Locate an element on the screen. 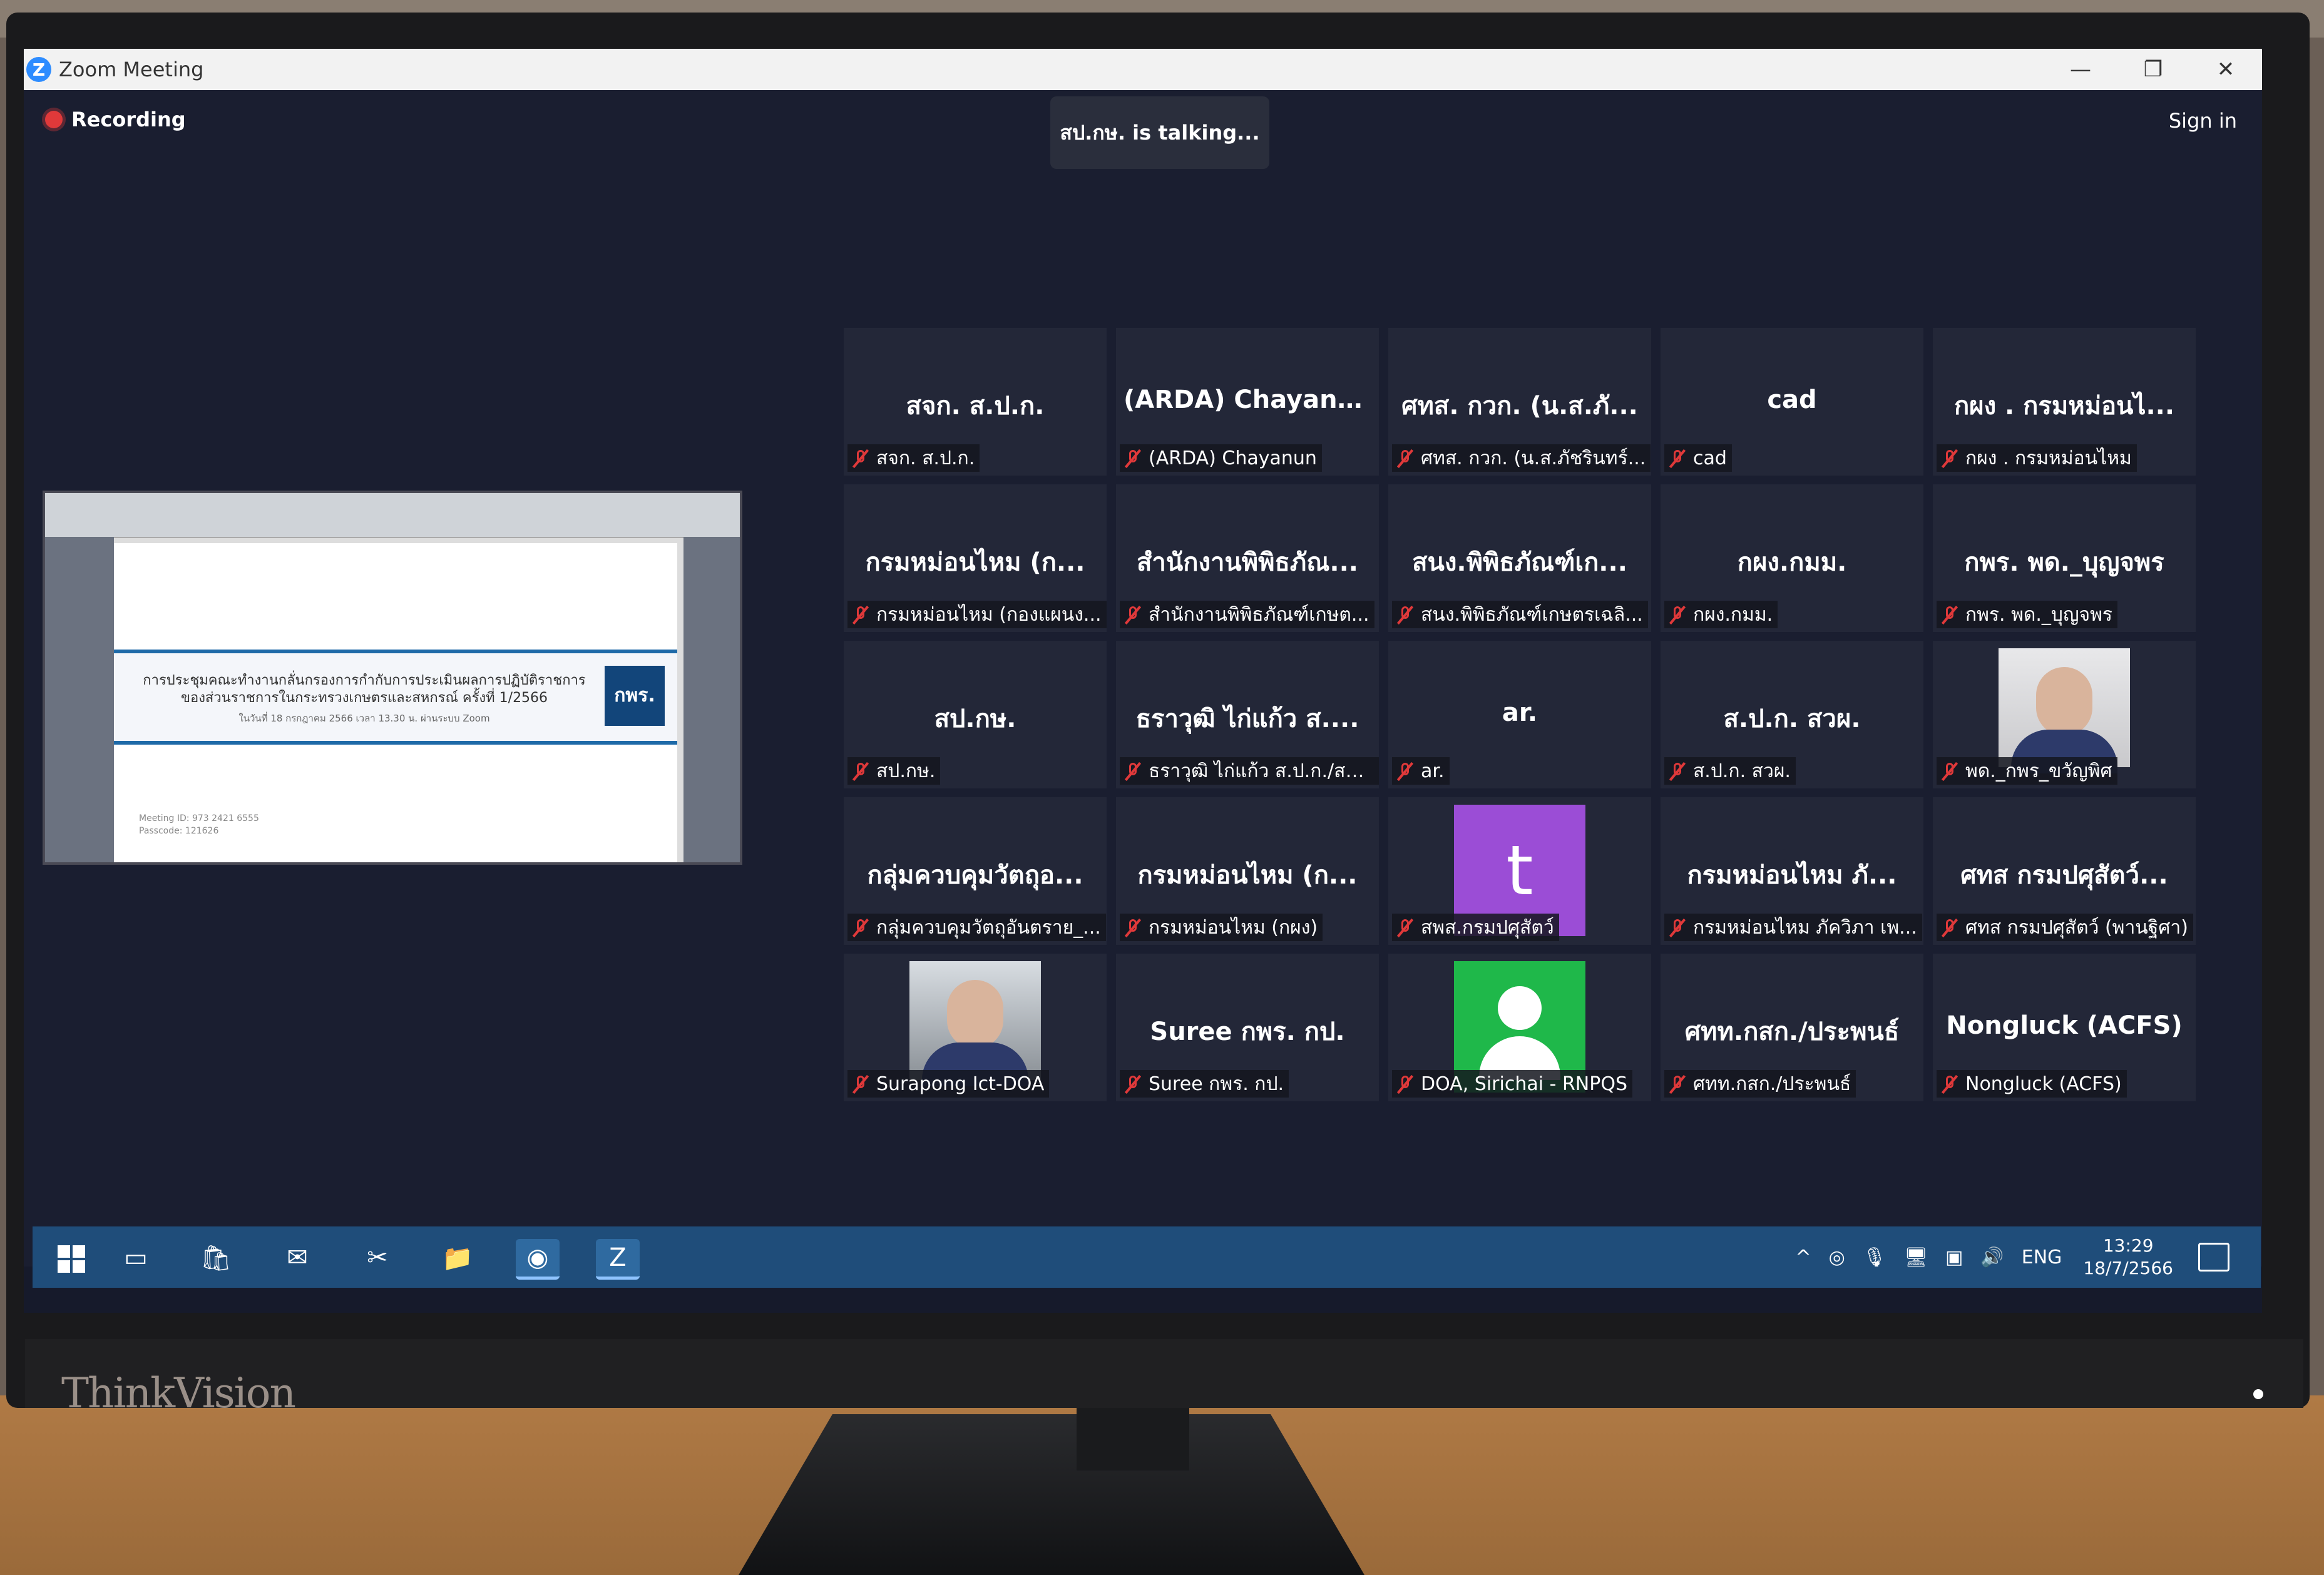  participant-tile: cad cad is located at coordinates (1792, 402).